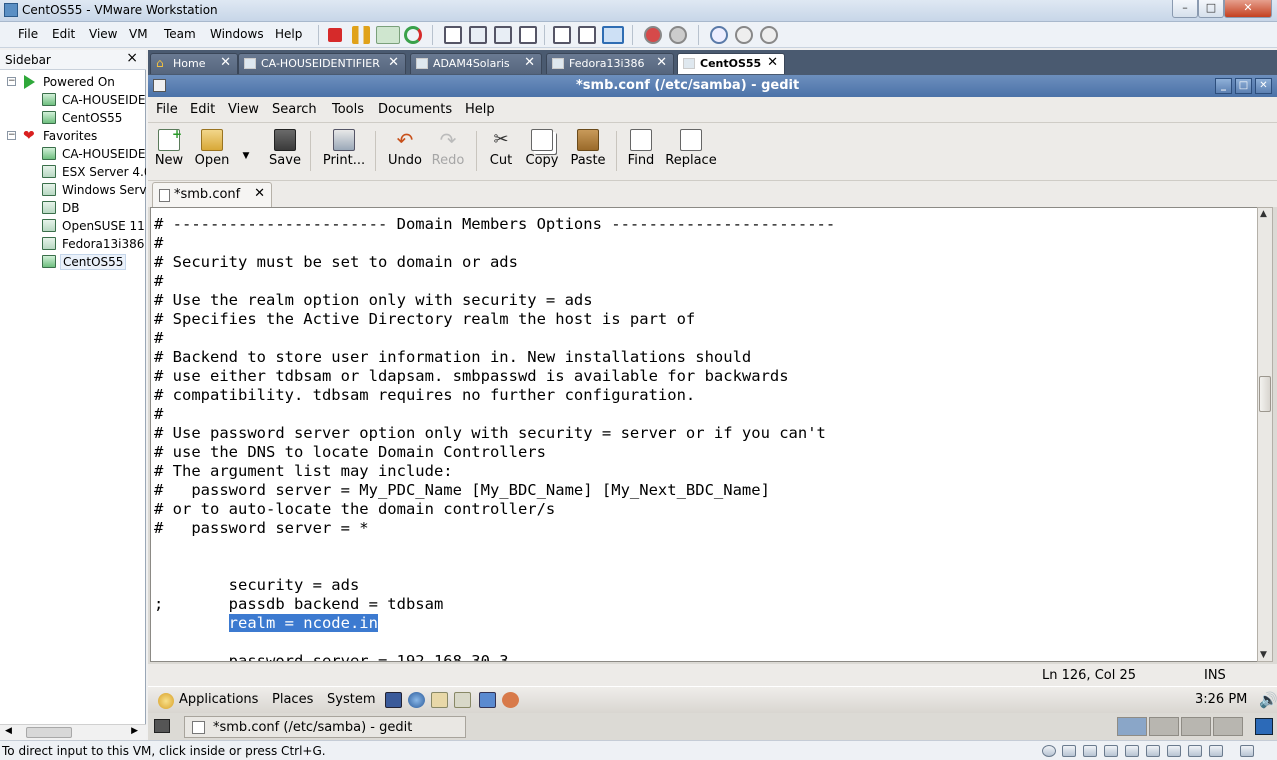  I want to click on gedit-menu-edit: Edit, so click(202, 109).